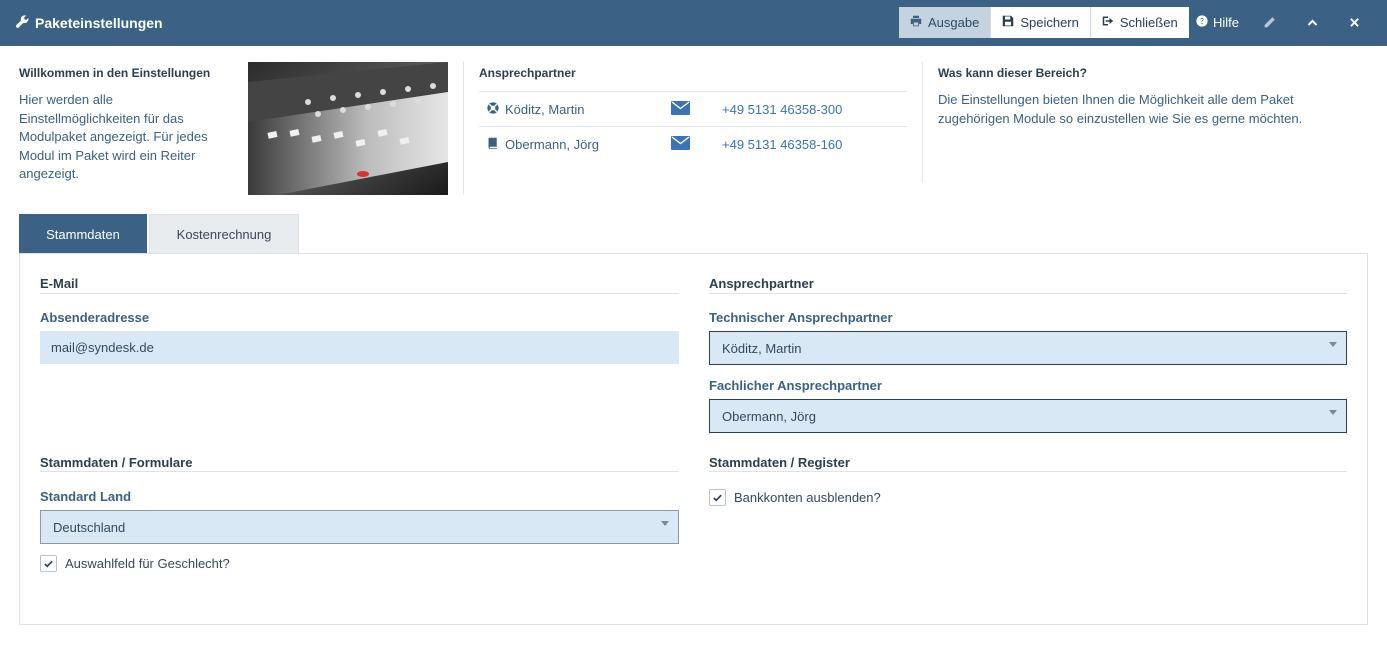 This screenshot has height=645, width=1387. What do you see at coordinates (1028, 471) in the screenshot?
I see `register-section-divider` at bounding box center [1028, 471].